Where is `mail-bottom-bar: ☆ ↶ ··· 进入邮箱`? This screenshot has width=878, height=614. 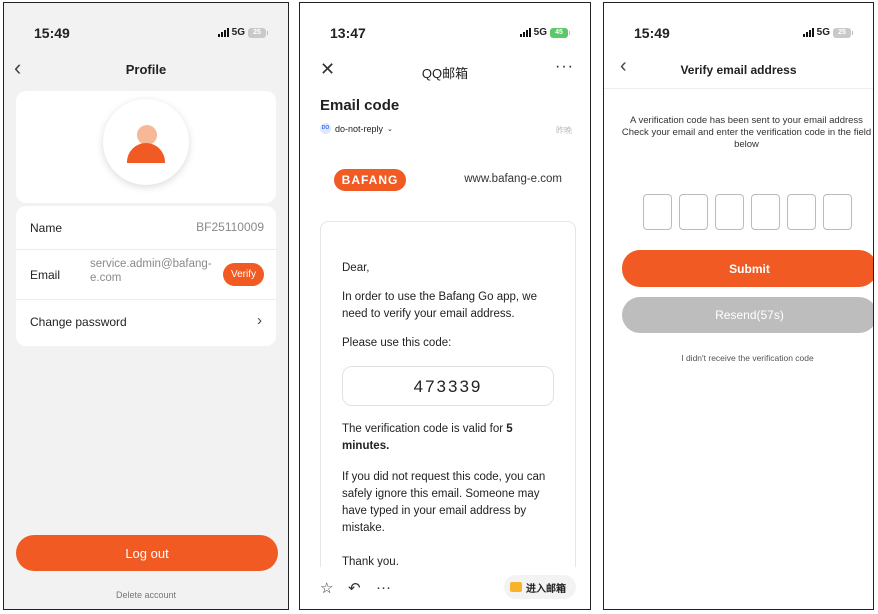
mail-bottom-bar: ☆ ↶ ··· 进入邮箱 is located at coordinates (445, 588).